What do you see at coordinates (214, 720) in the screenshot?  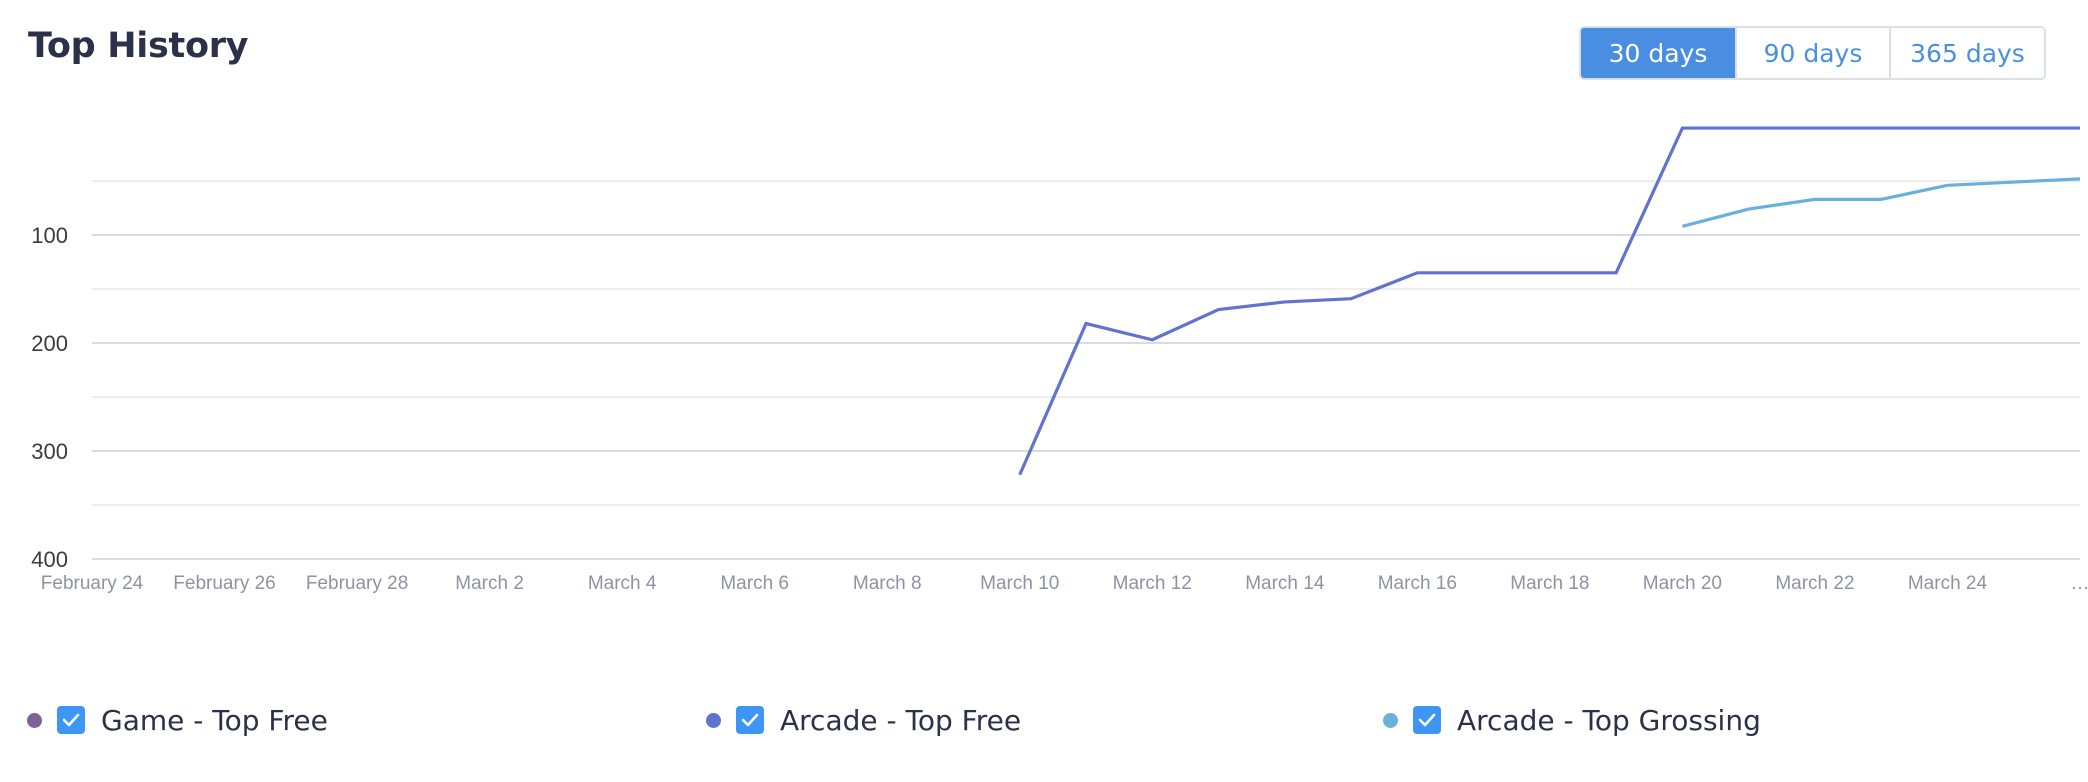 I see `legend-label: Game - Top Free` at bounding box center [214, 720].